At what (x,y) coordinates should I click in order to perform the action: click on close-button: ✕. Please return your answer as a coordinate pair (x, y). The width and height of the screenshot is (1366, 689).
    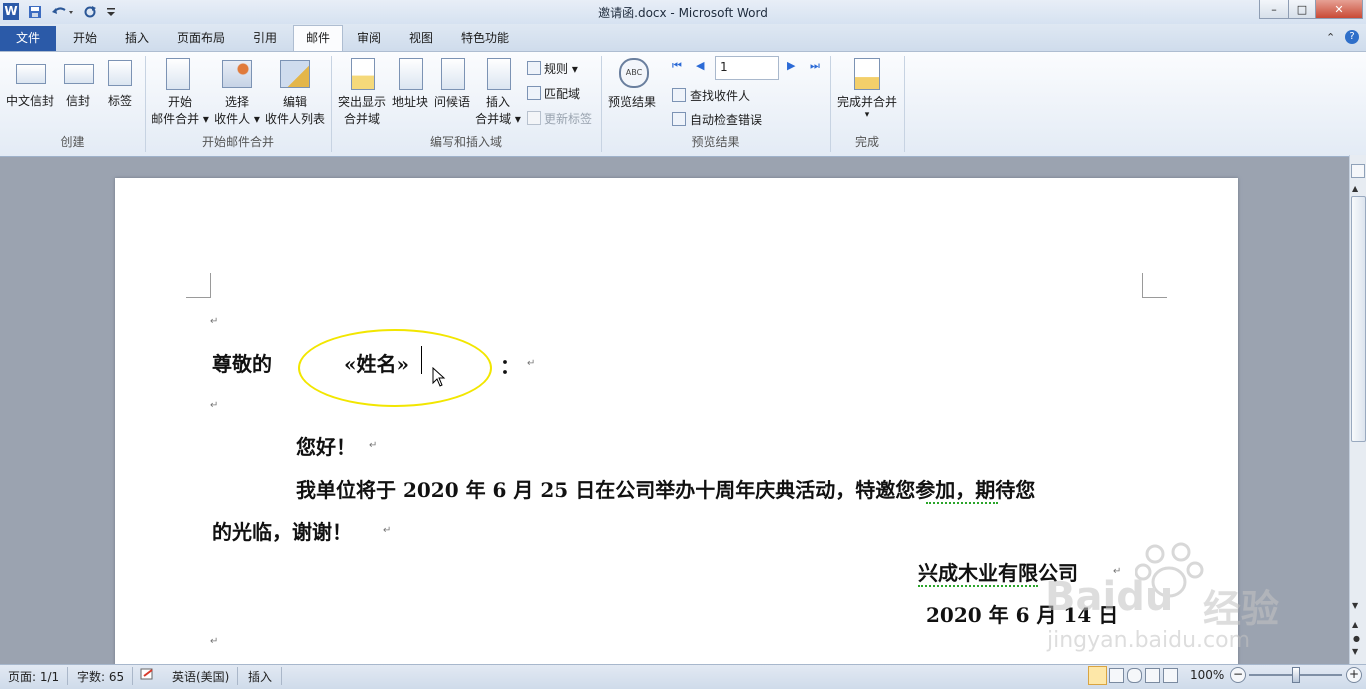
    Looking at the image, I should click on (1339, 9).